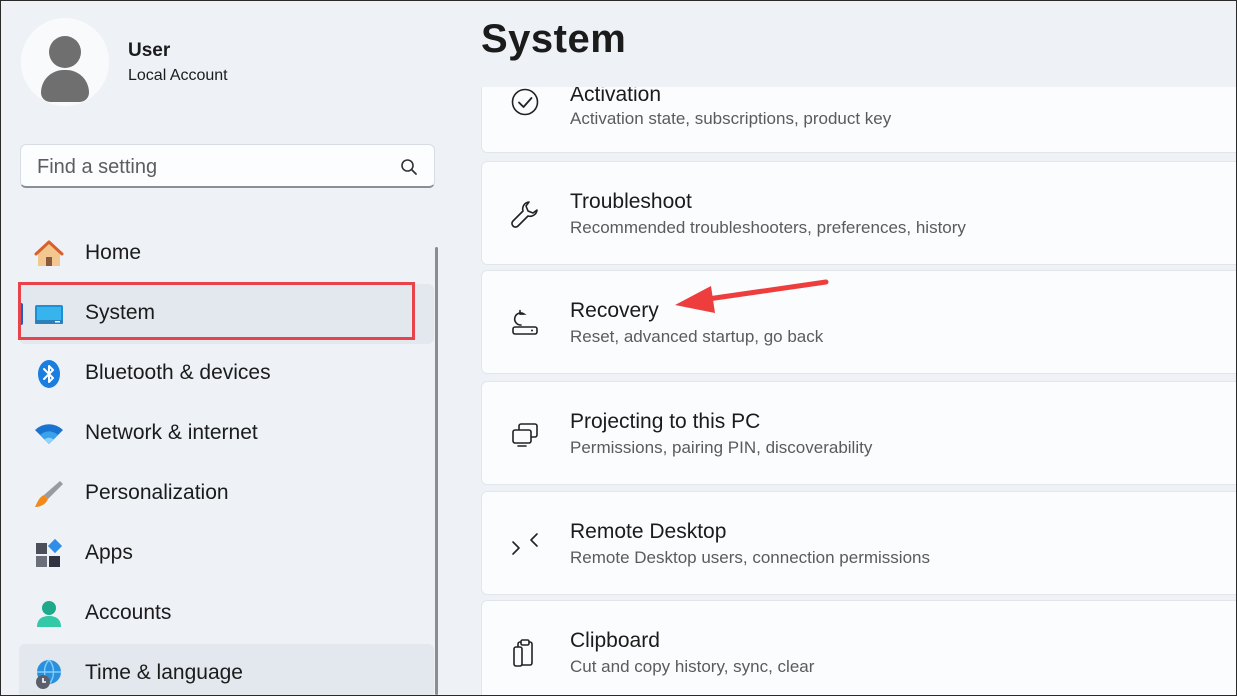  Describe the element at coordinates (843, 44) in the screenshot. I see `title-bar: System` at that location.